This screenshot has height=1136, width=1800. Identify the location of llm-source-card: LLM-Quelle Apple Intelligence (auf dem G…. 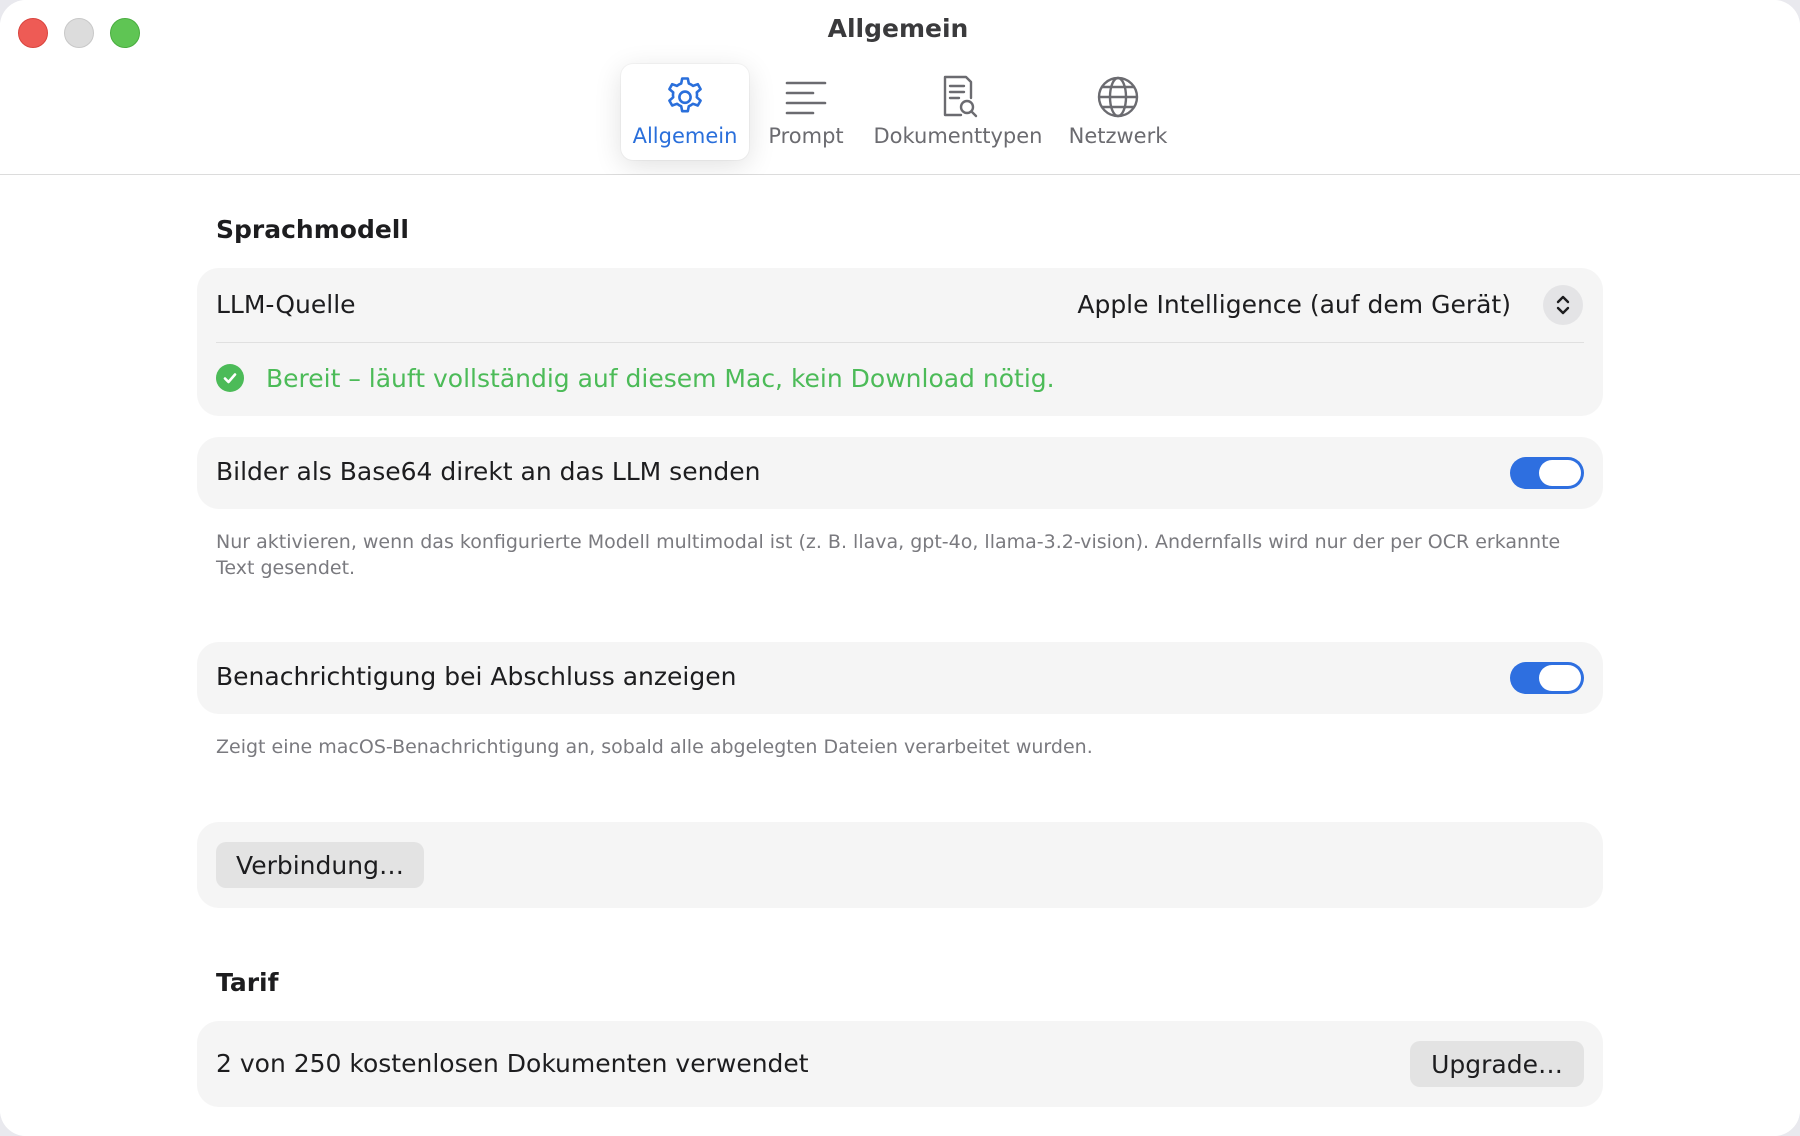
(900, 342).